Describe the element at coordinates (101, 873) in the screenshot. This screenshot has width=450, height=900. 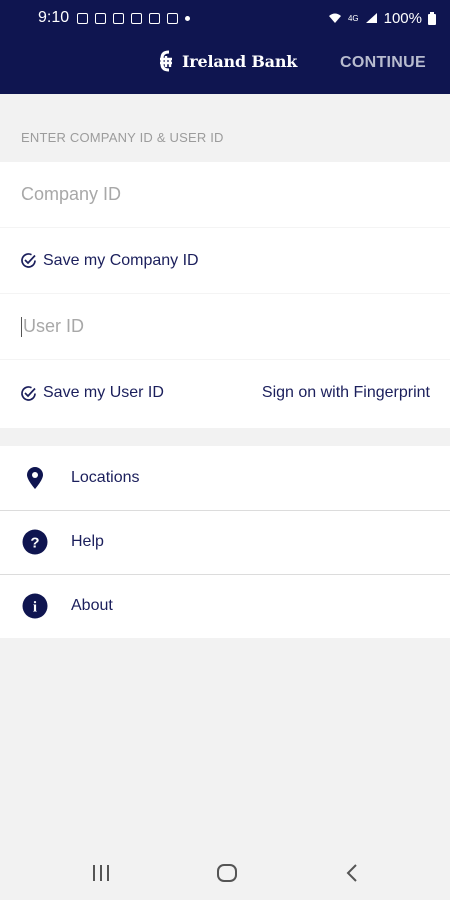
I see `recent-apps-icon` at that location.